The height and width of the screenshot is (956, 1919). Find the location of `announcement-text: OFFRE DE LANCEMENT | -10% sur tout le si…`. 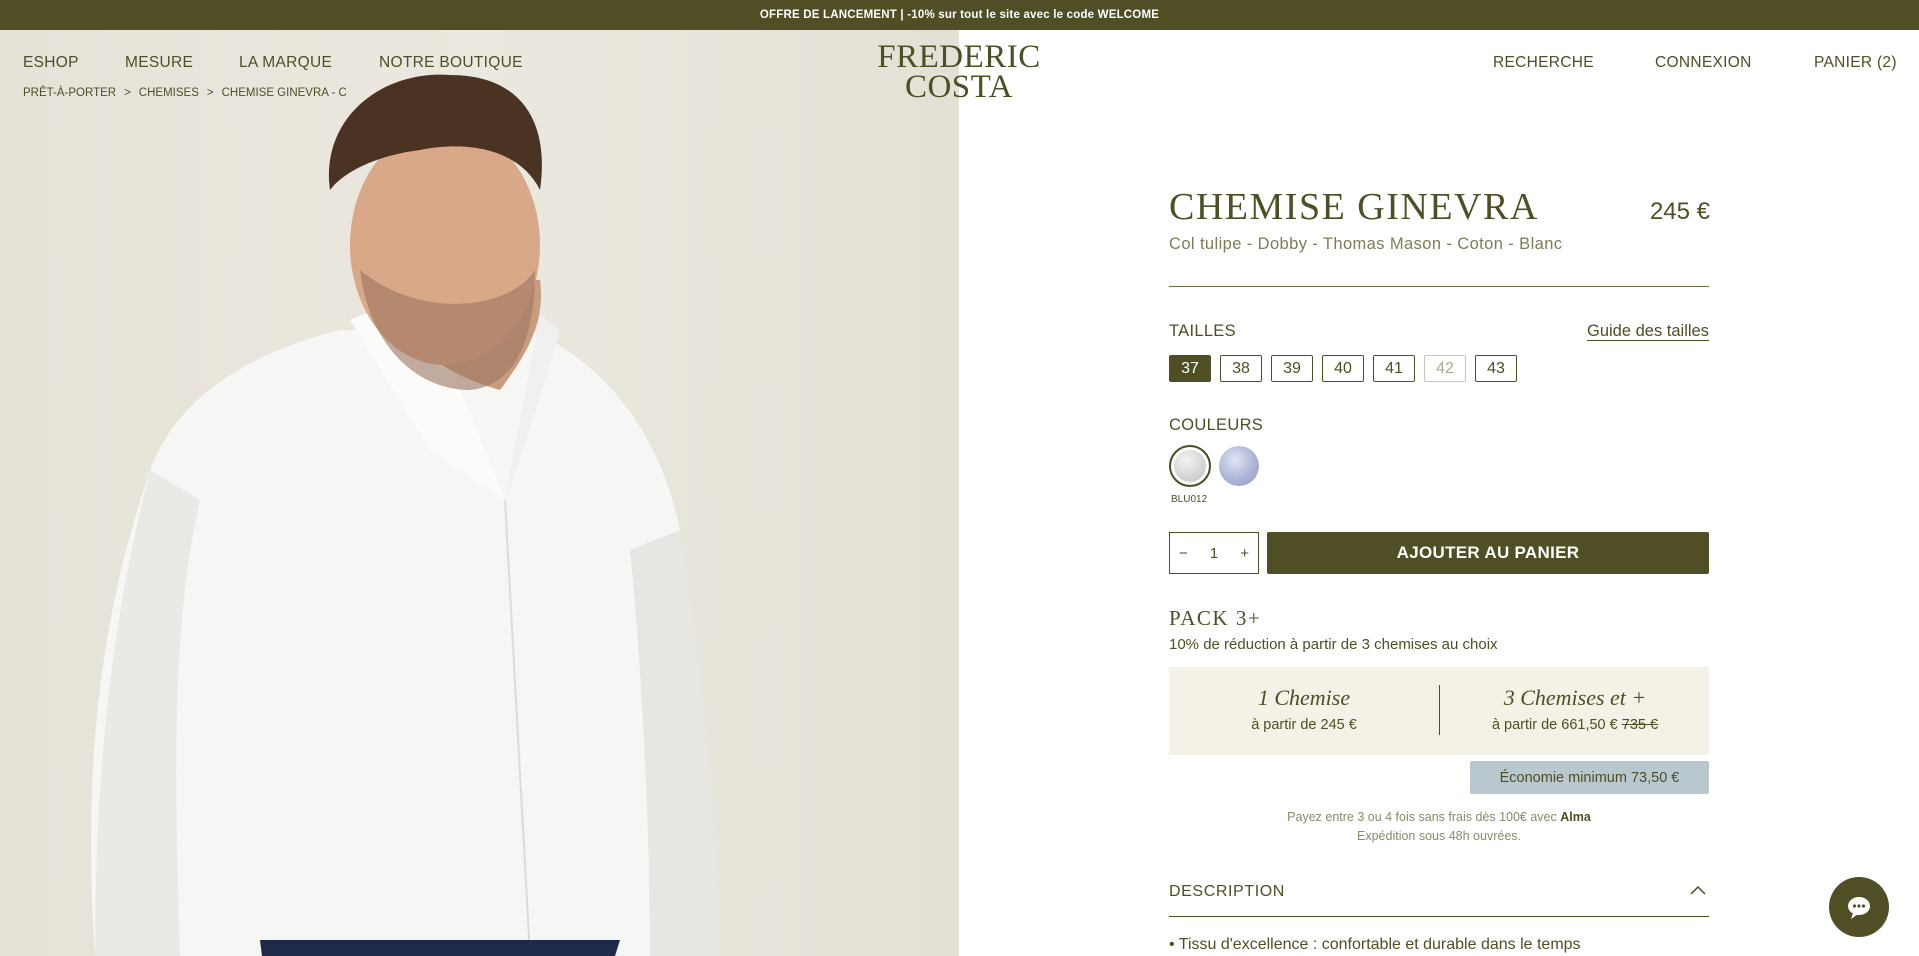

announcement-text: OFFRE DE LANCEMENT | -10% sur tout le si… is located at coordinates (959, 15).